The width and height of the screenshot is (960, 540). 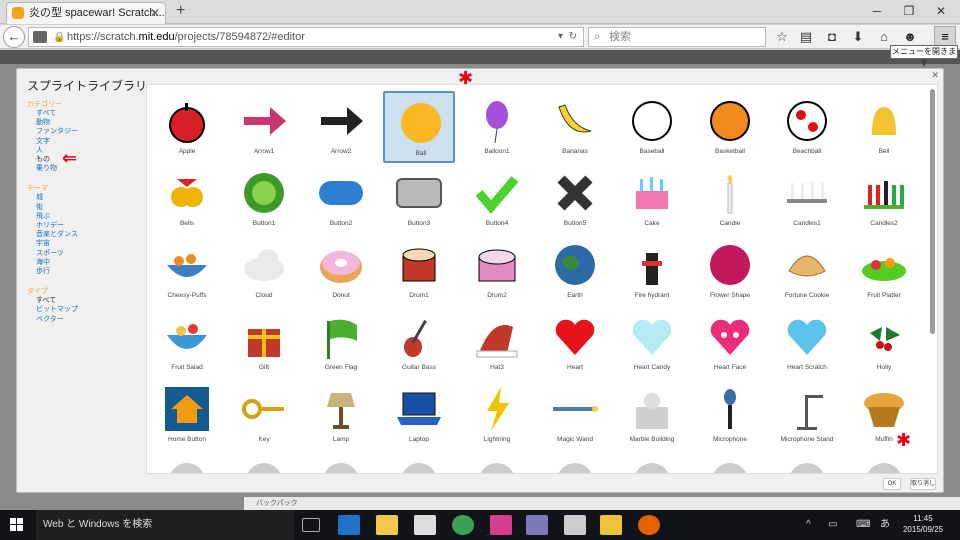 What do you see at coordinates (341, 415) in the screenshot?
I see `sprite-tile: Lamp` at bounding box center [341, 415].